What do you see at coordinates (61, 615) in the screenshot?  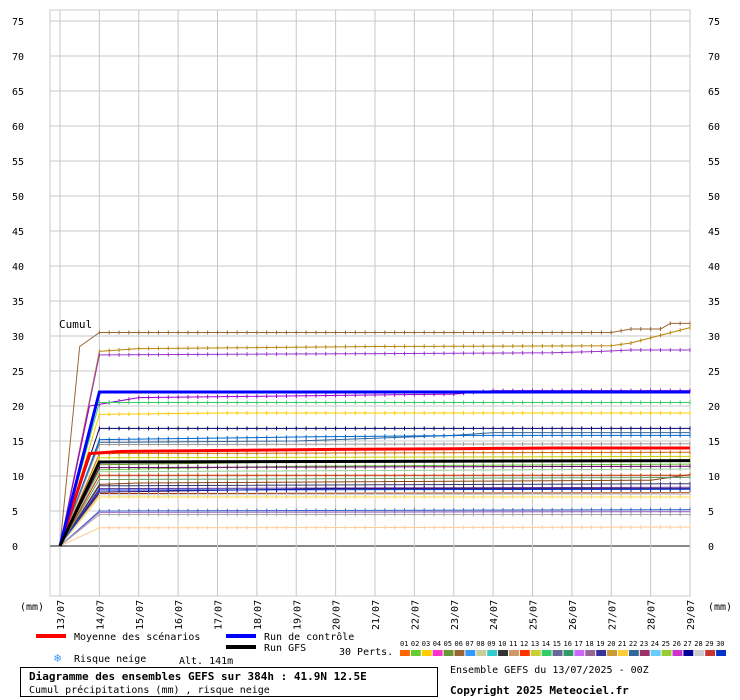 I see `x-tick-label: 13/07` at bounding box center [61, 615].